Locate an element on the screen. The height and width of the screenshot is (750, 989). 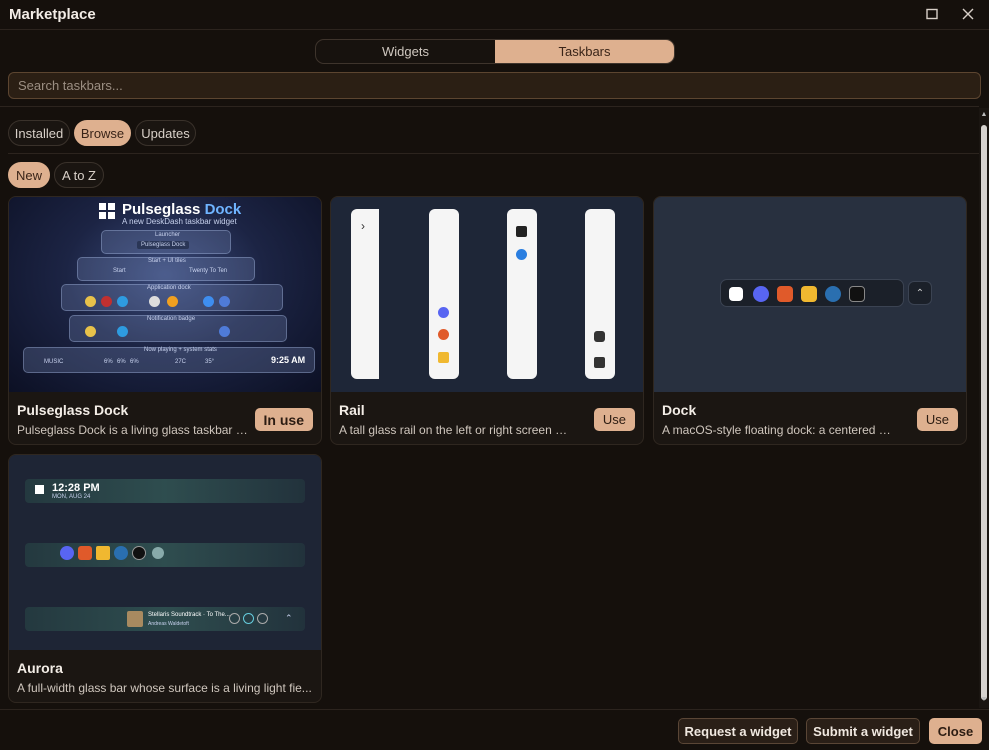
scrollbar: ▲ ▼ is located at coordinates (984, 408).